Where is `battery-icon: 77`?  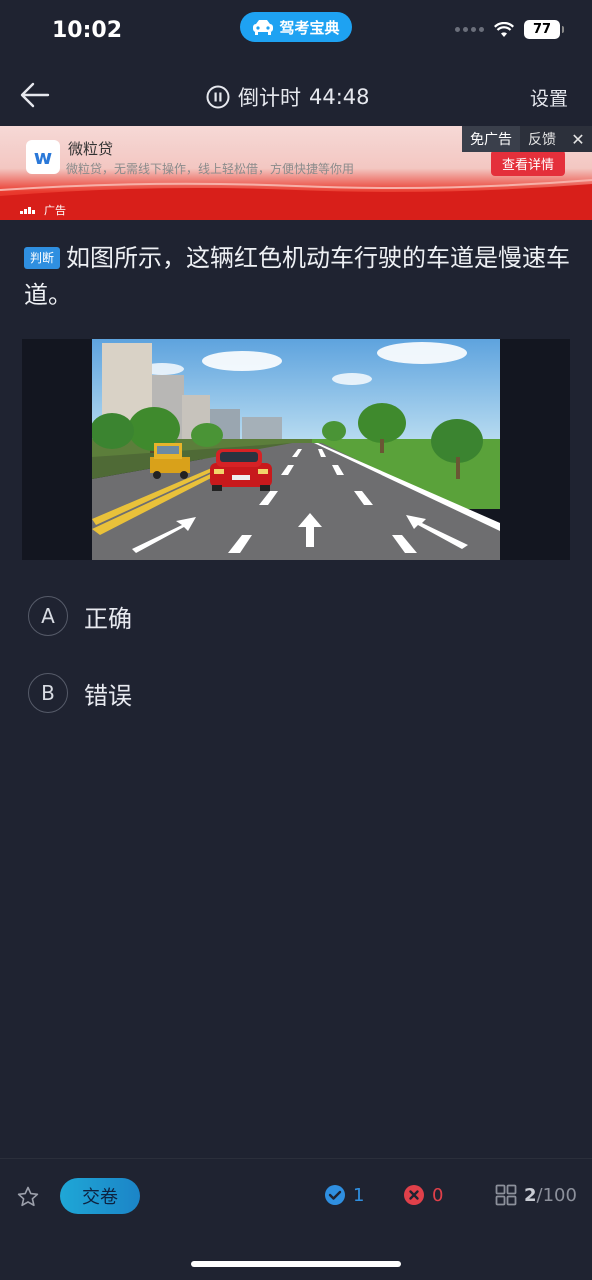
battery-icon: 77 is located at coordinates (544, 29).